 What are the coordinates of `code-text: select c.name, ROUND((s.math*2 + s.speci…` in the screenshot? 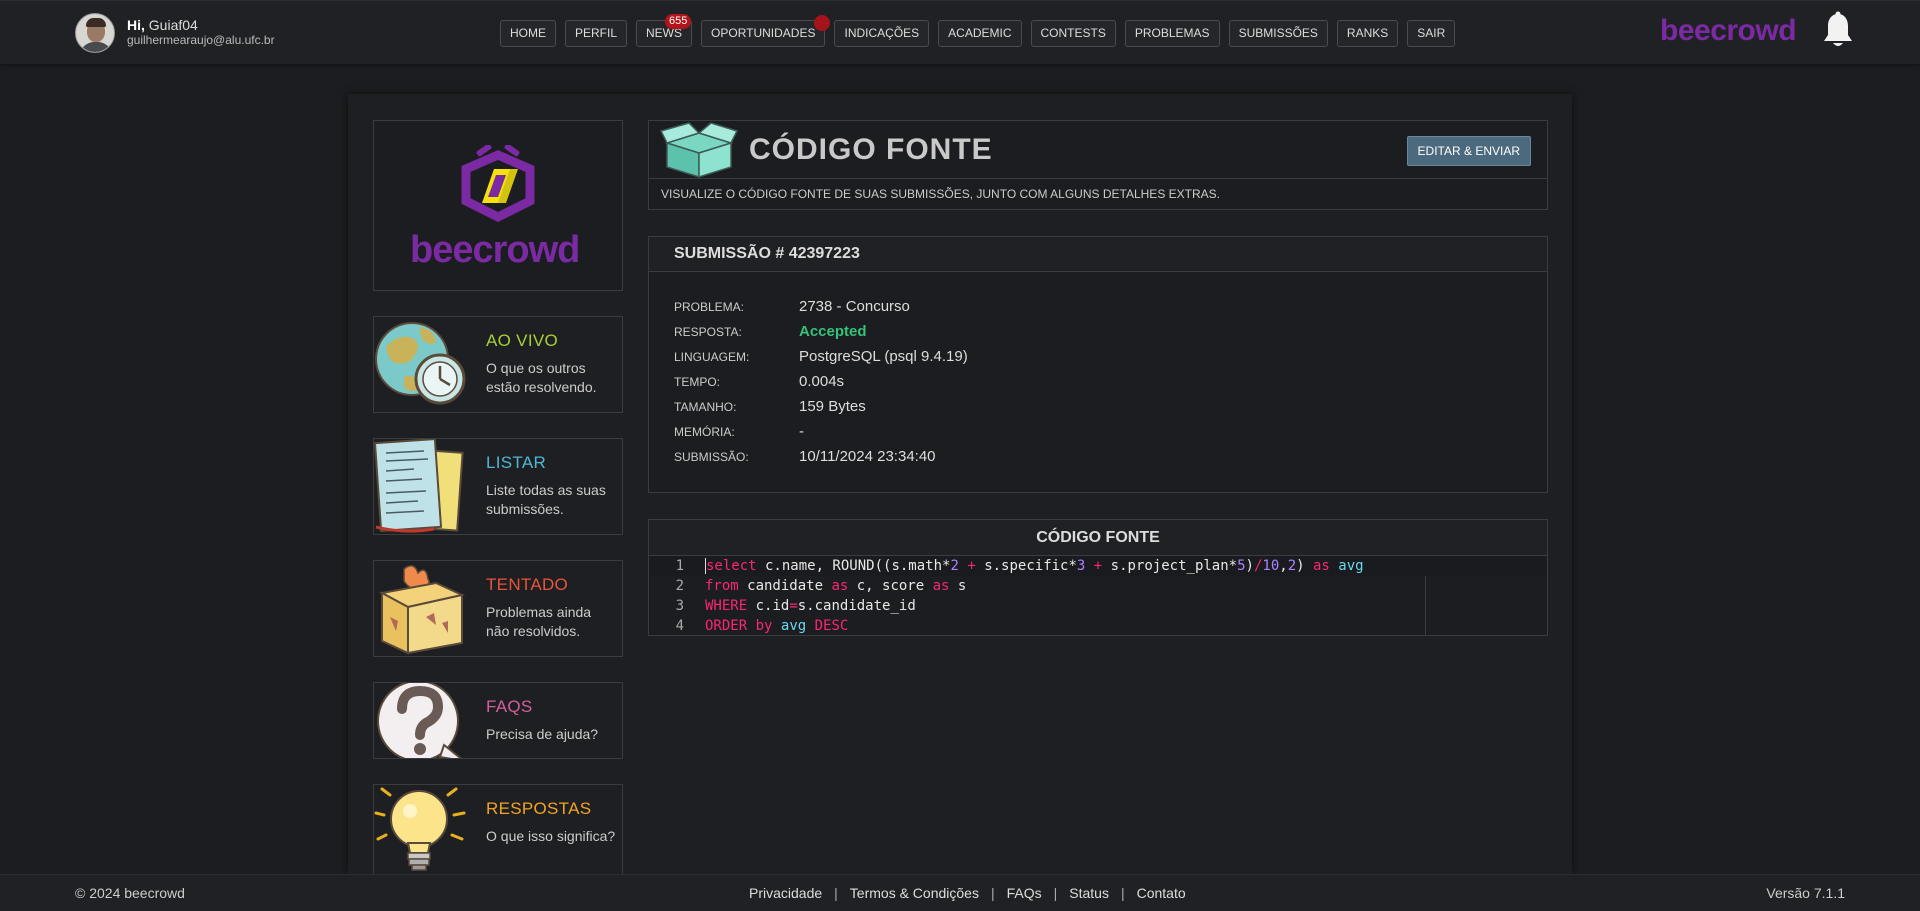 It's located at (1034, 566).